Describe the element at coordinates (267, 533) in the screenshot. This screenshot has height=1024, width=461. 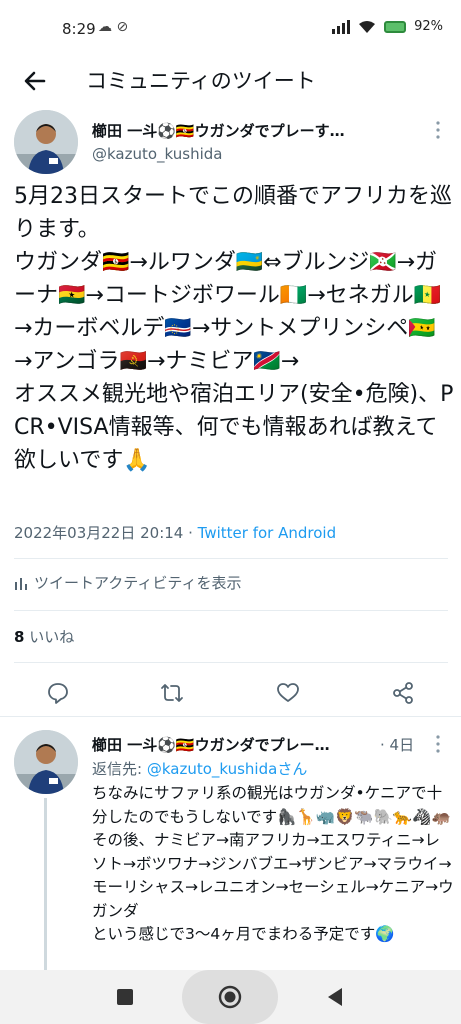
I see `tweet-source-link: Twitter for Android` at that location.